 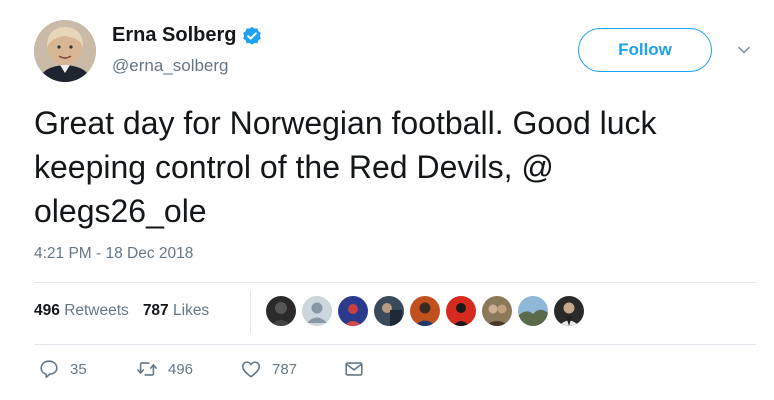 I want to click on tweet-text-line-2: keeping control of the Red Devils, @, so click(x=294, y=167).